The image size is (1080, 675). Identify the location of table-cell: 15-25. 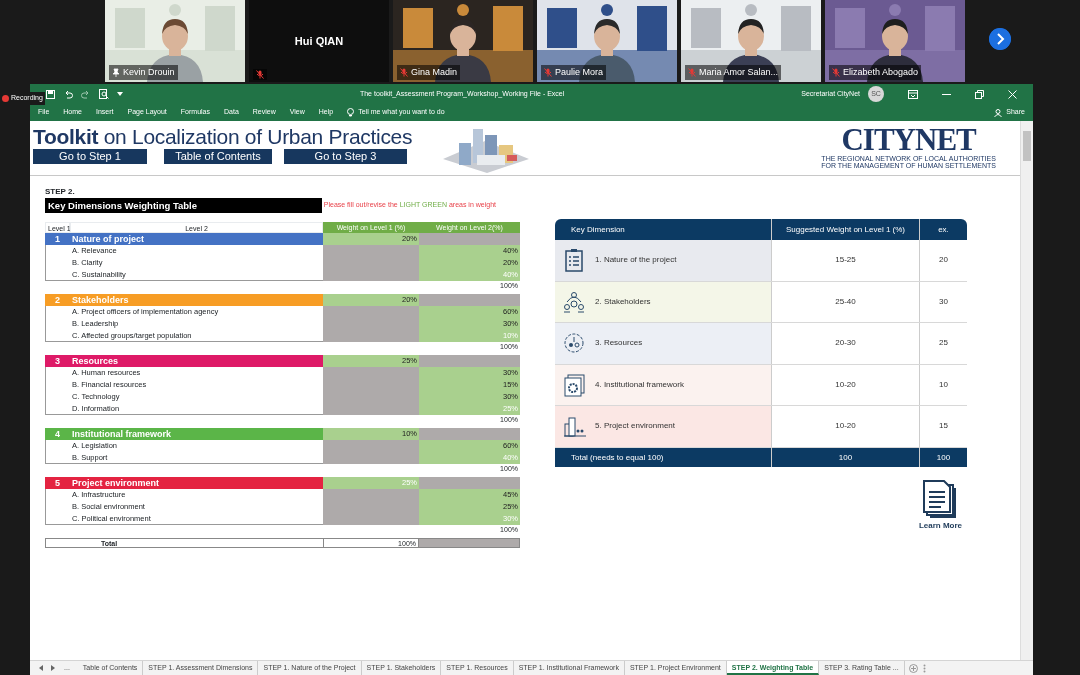
(845, 260).